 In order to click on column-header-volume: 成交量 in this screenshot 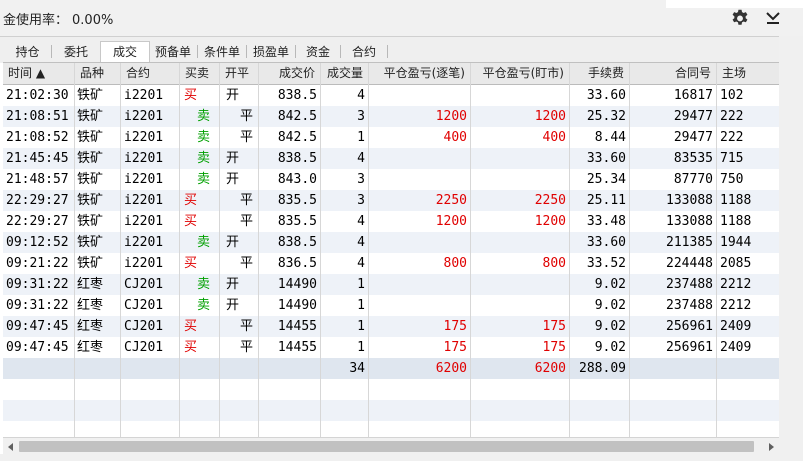, I will do `click(345, 73)`.